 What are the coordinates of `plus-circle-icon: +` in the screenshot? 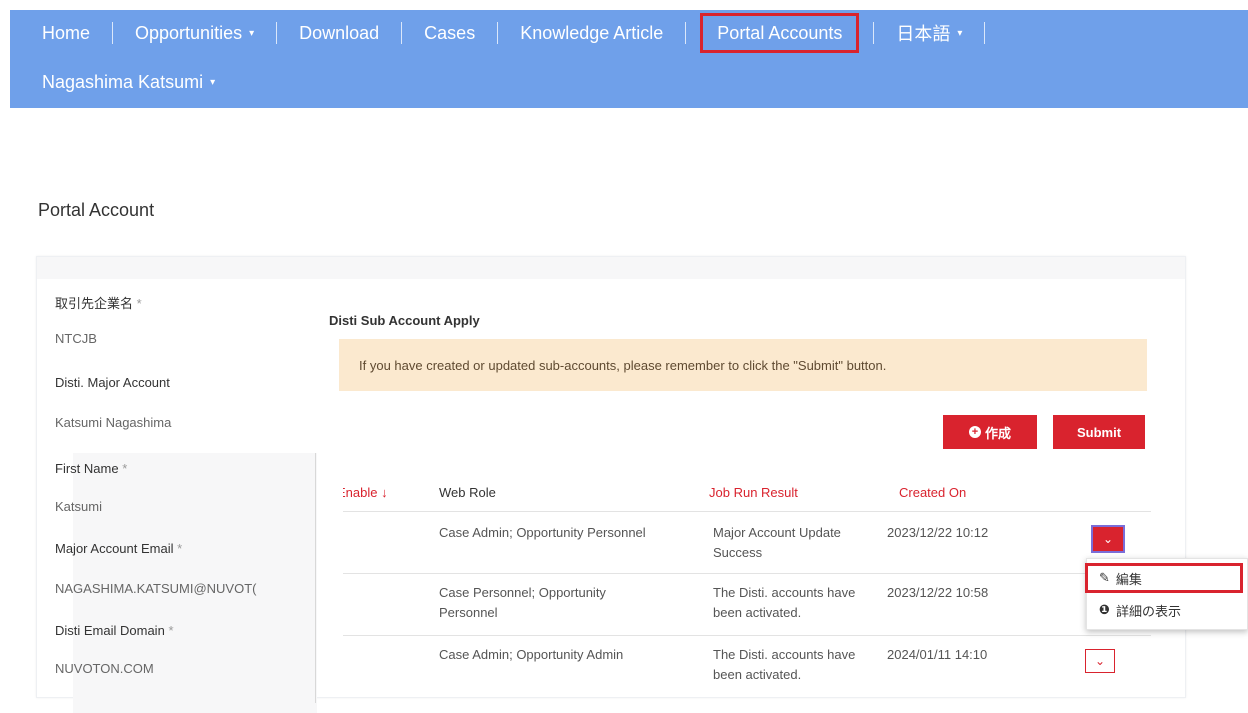 It's located at (974, 432).